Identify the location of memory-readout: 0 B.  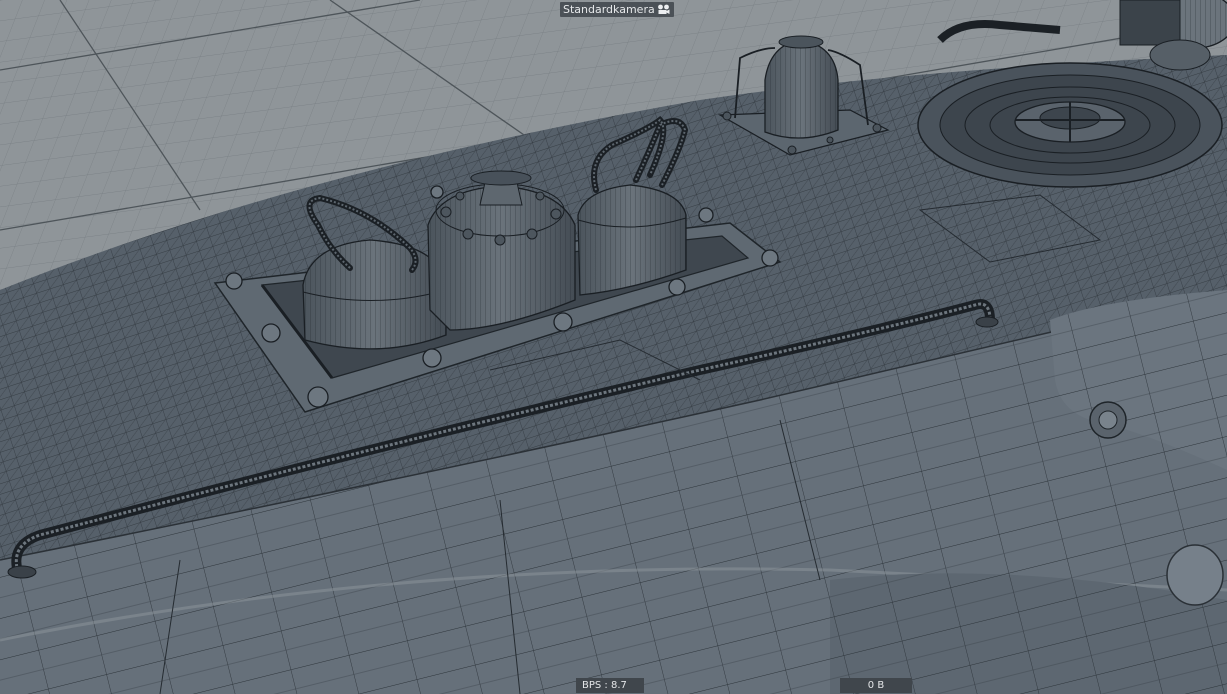
(876, 685).